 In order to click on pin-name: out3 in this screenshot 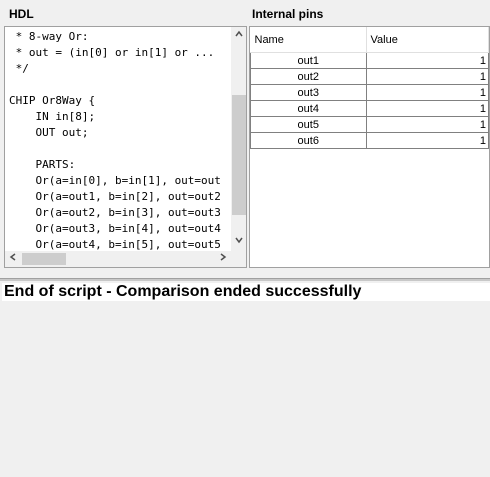, I will do `click(308, 92)`.